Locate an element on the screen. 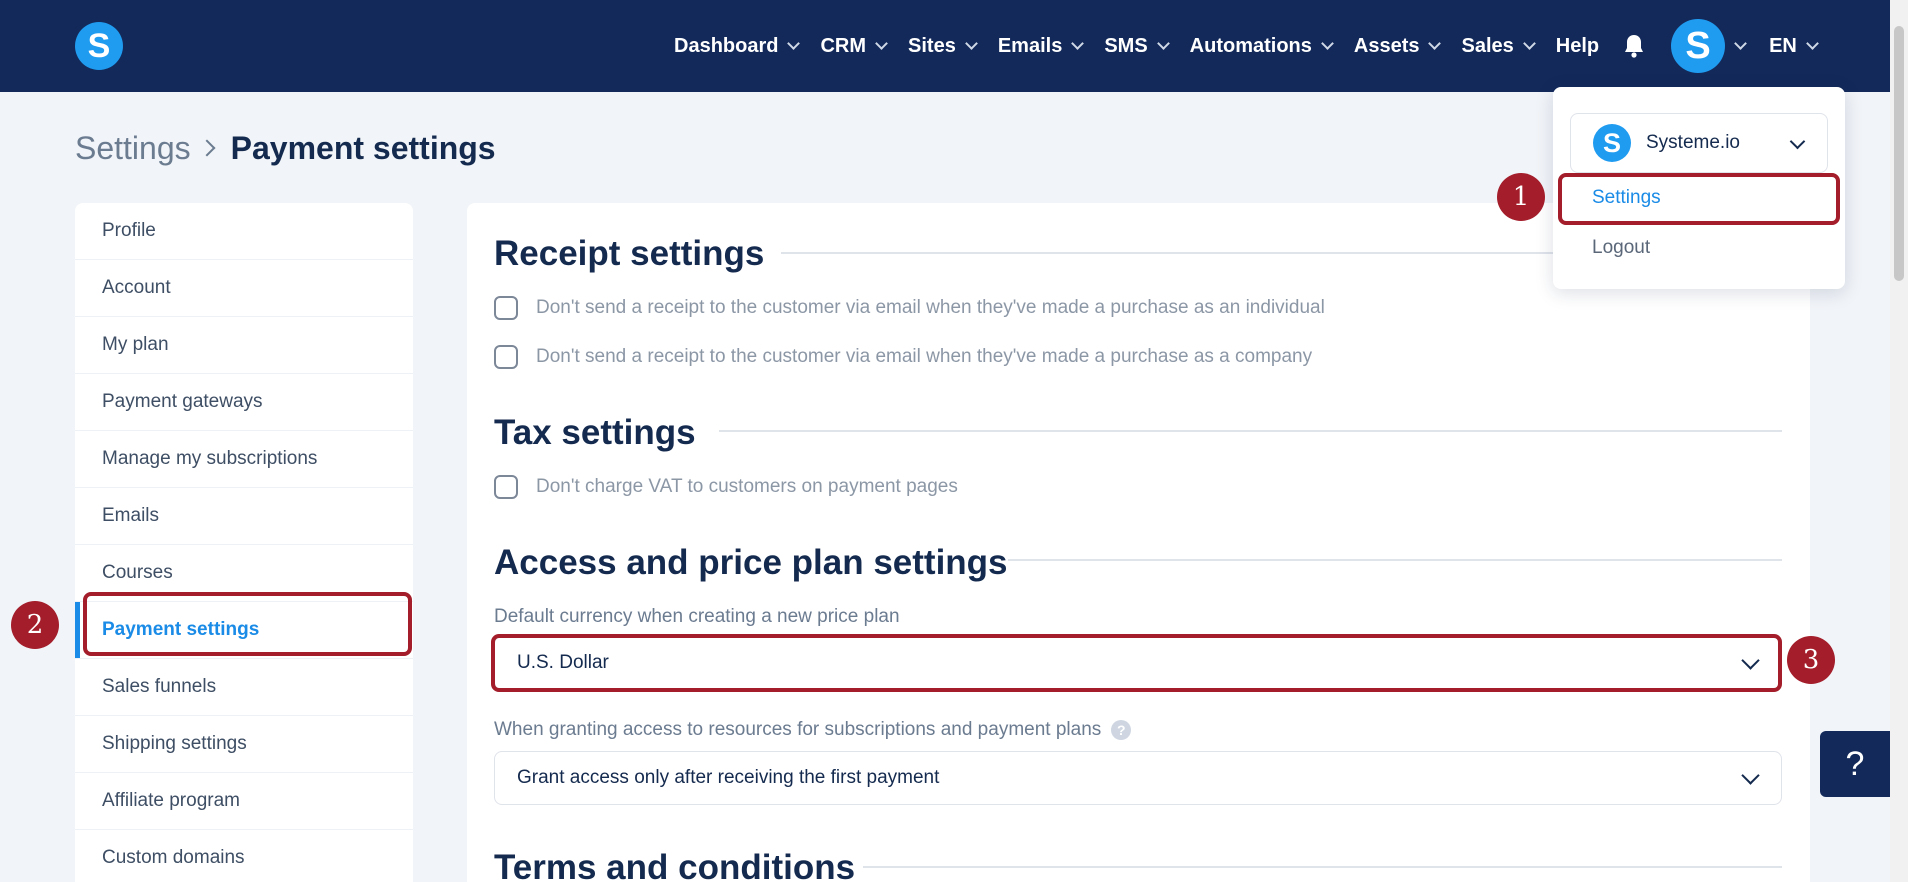 The width and height of the screenshot is (1908, 882). sidebar-item-manage-my-subscriptions: Manage my subscriptions is located at coordinates (244, 459).